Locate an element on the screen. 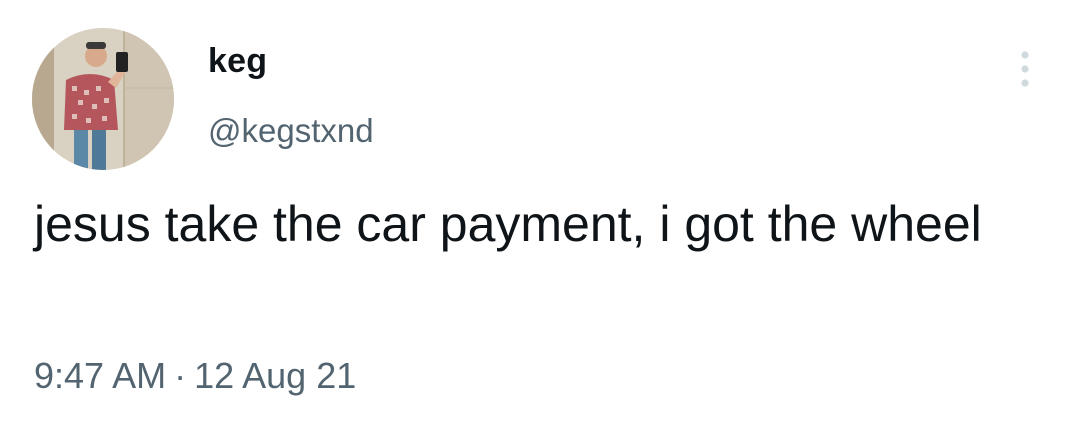 The image size is (1080, 429). tweet-timestamp: 9:47 AM · 12 Aug 21 is located at coordinates (195, 376).